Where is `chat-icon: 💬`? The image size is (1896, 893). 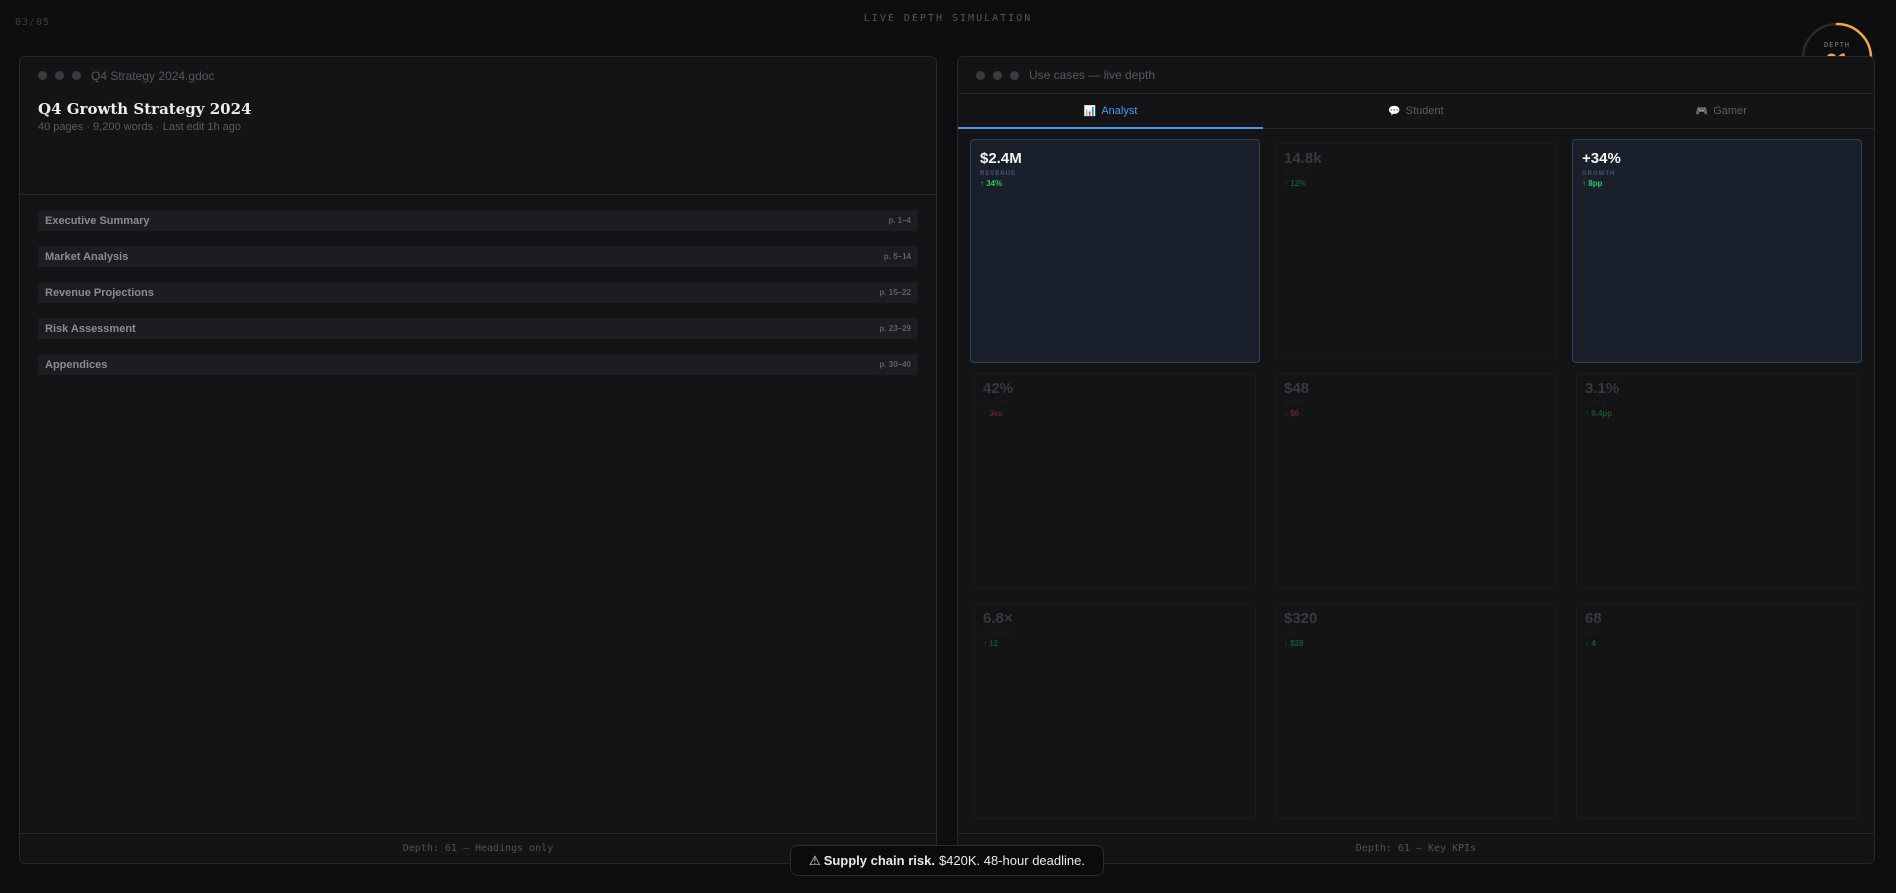
chat-icon: 💬 is located at coordinates (1394, 111).